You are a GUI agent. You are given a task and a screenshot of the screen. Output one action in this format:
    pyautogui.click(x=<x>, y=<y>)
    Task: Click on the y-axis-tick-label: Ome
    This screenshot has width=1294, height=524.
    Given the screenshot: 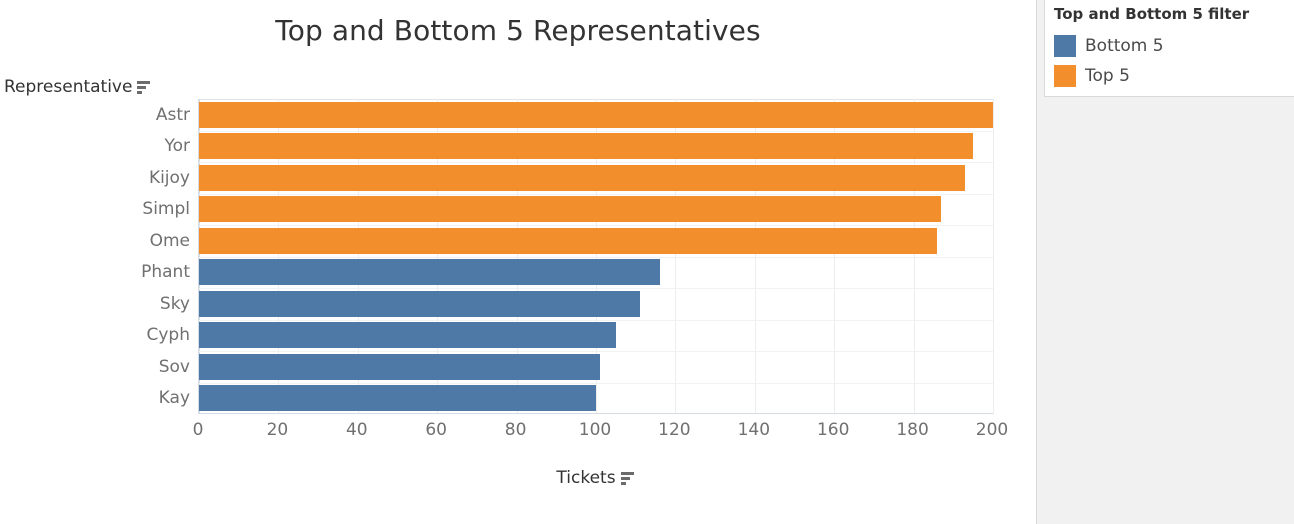 What is the action you would take?
    pyautogui.click(x=95, y=241)
    